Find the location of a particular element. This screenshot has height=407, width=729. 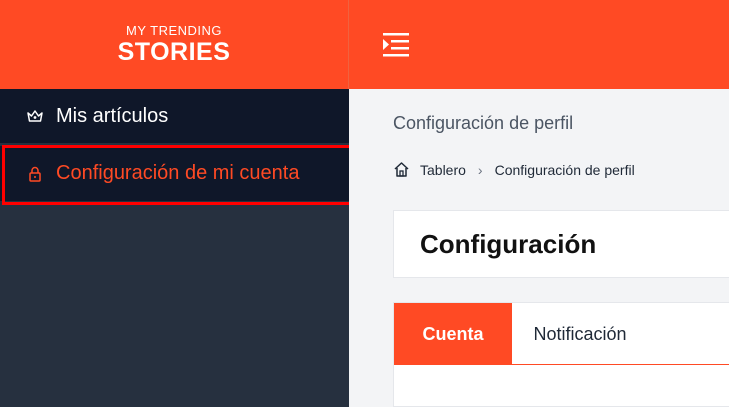

top-bar is located at coordinates (539, 44).